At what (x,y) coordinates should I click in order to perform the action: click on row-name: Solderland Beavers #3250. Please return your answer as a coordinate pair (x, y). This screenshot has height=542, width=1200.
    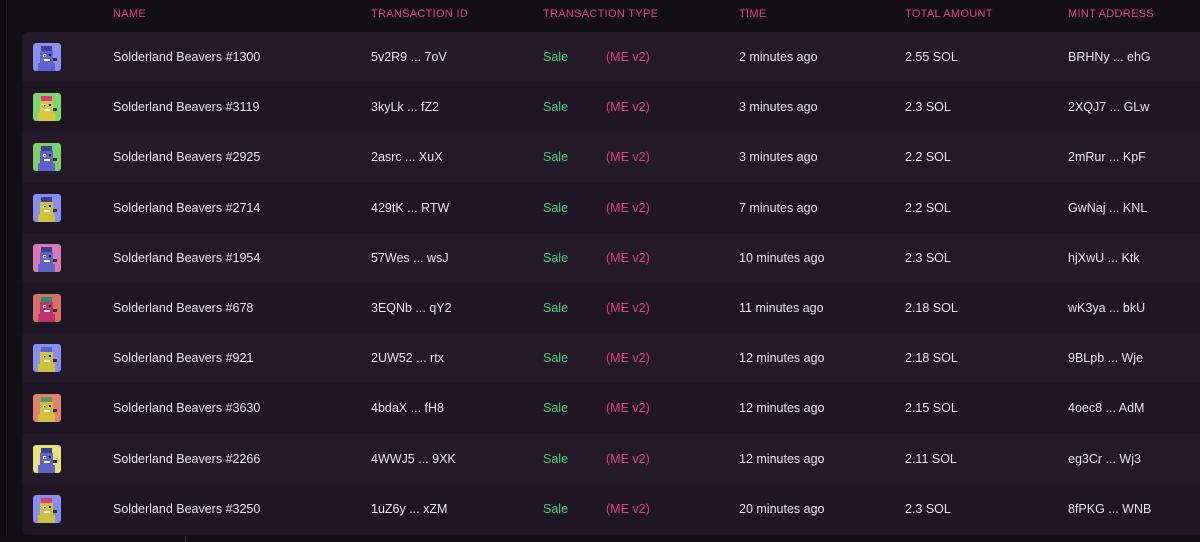
    Looking at the image, I should click on (186, 509).